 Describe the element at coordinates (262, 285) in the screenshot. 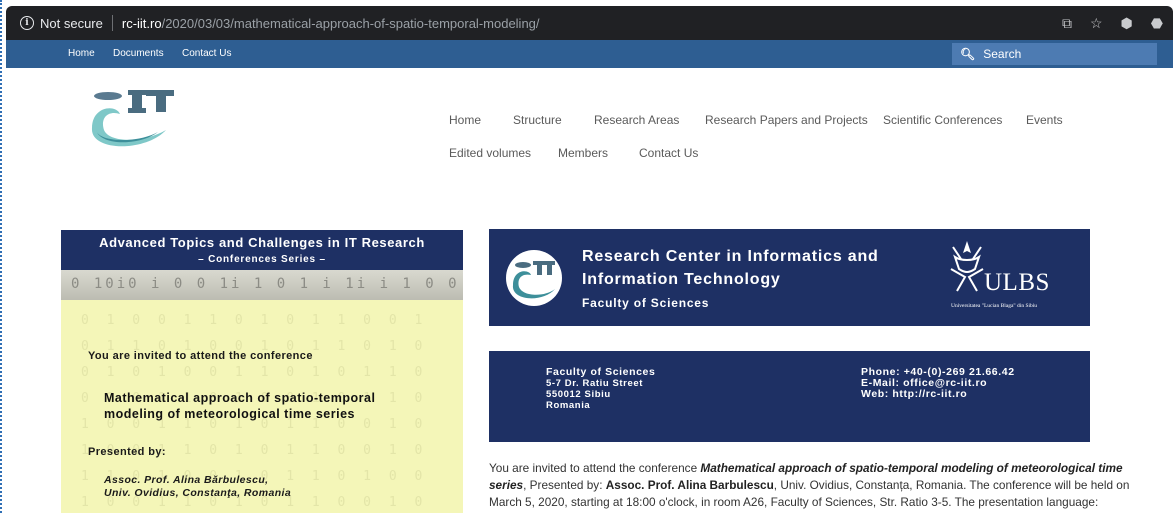

I see `poster-binary-band: 0 10i0 i 0 0 1i 1 0 1 i 1i i 1 0 0 i` at that location.